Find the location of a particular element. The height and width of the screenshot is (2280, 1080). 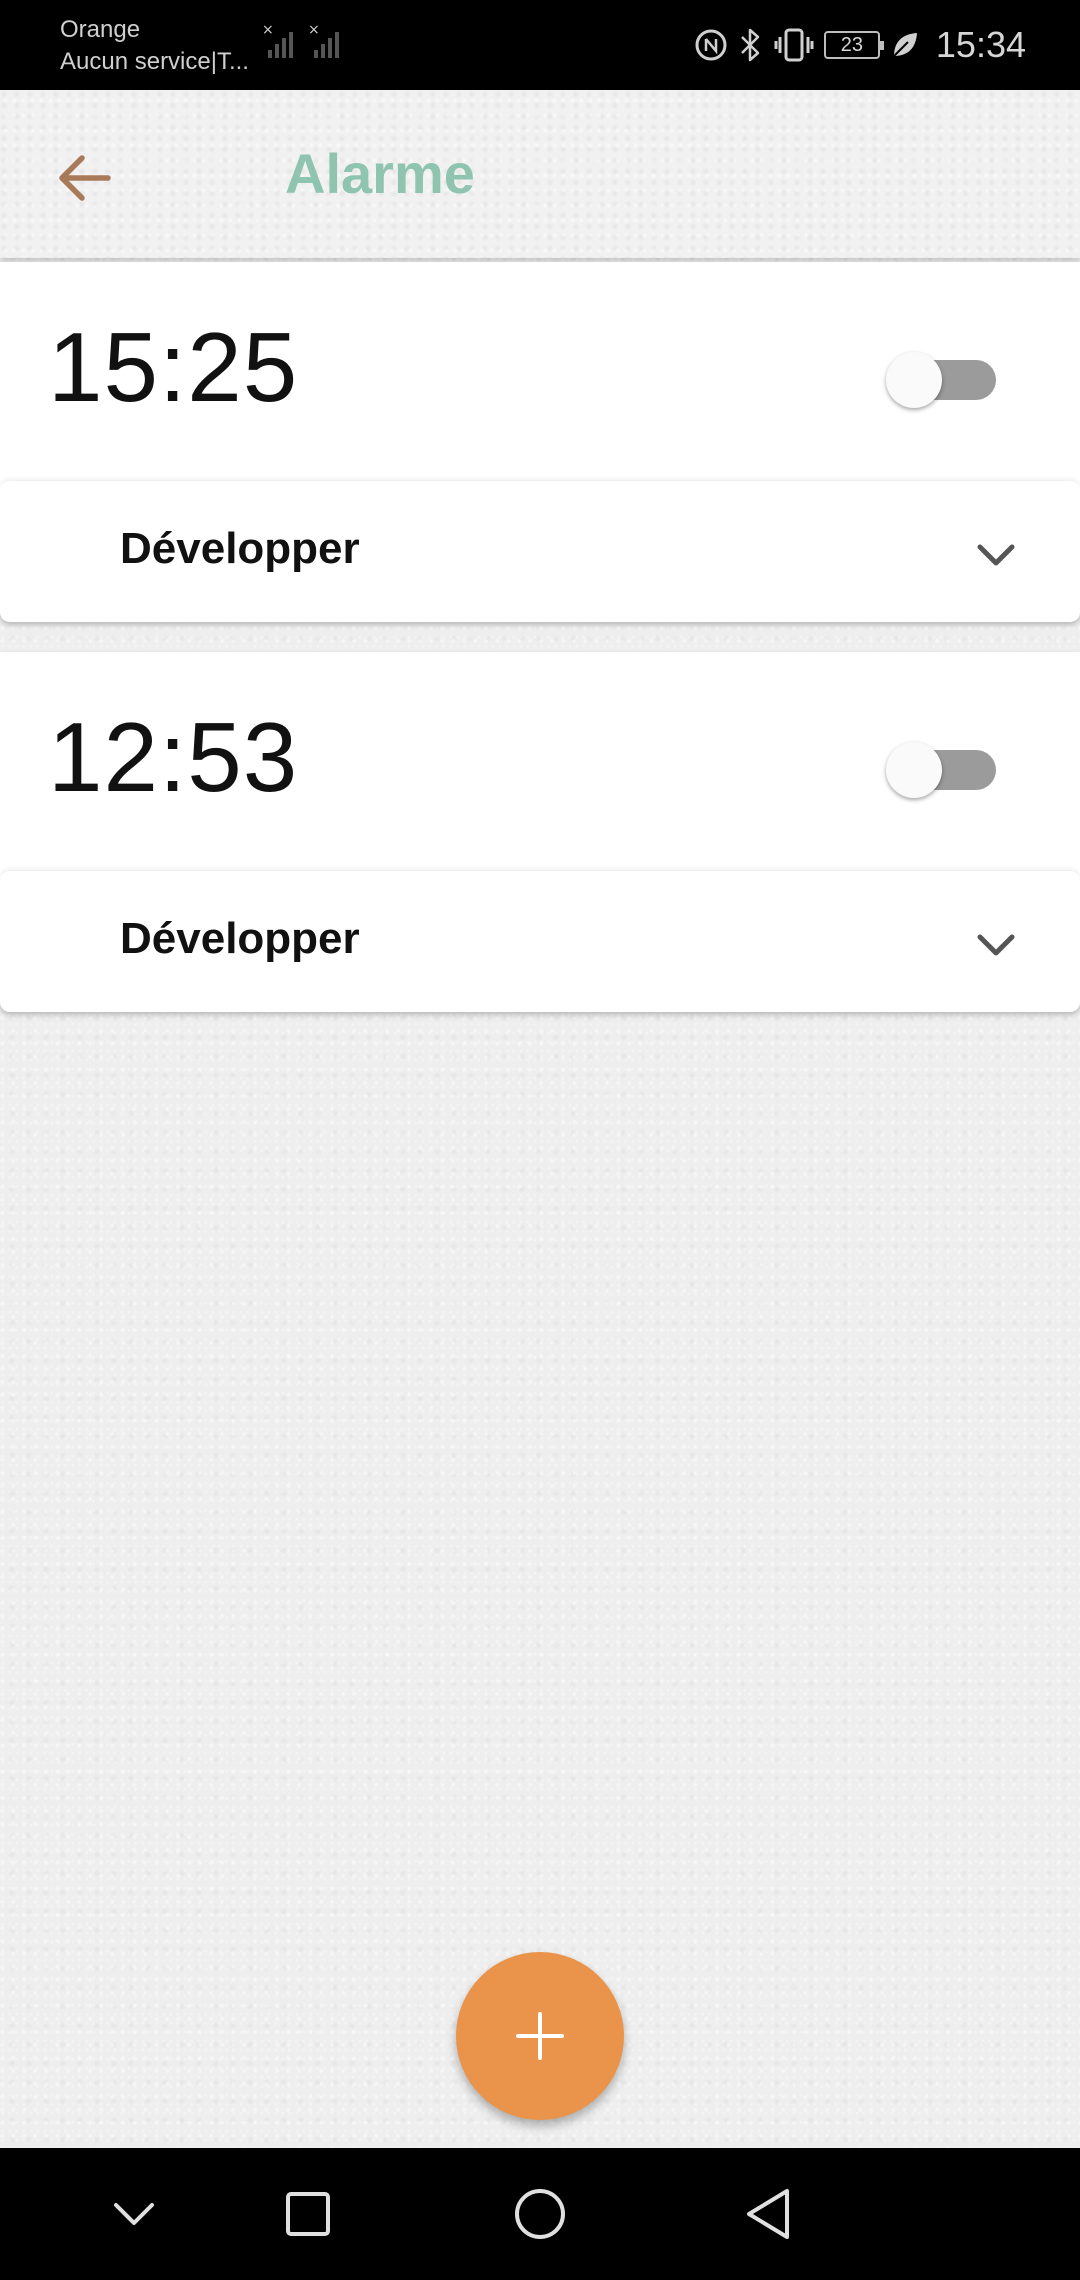

back-button is located at coordinates (84, 178).